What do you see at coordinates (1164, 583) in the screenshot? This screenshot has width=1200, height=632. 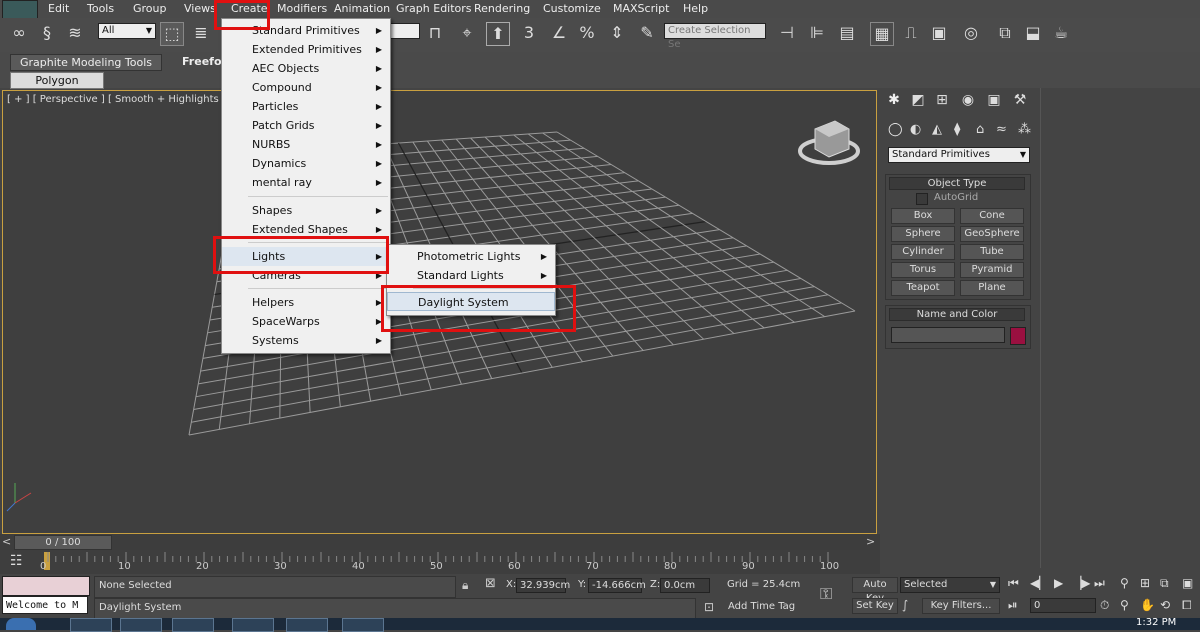 I see `zoom-extents-icon: ⧉` at bounding box center [1164, 583].